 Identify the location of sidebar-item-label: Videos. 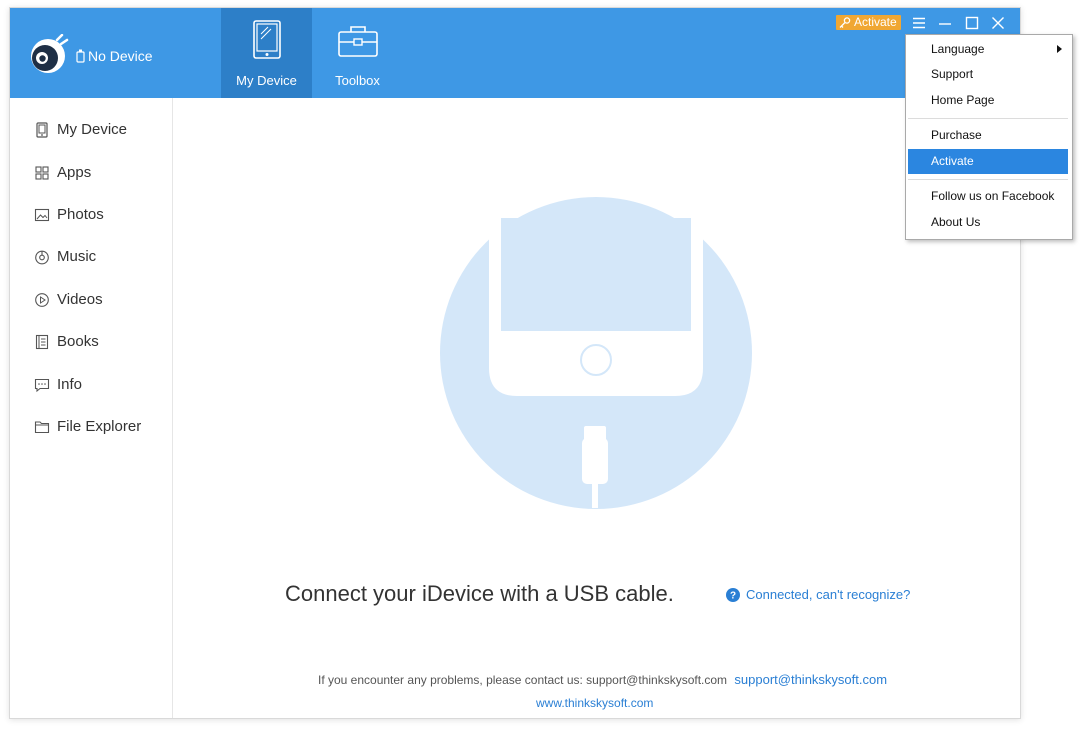
(80, 299).